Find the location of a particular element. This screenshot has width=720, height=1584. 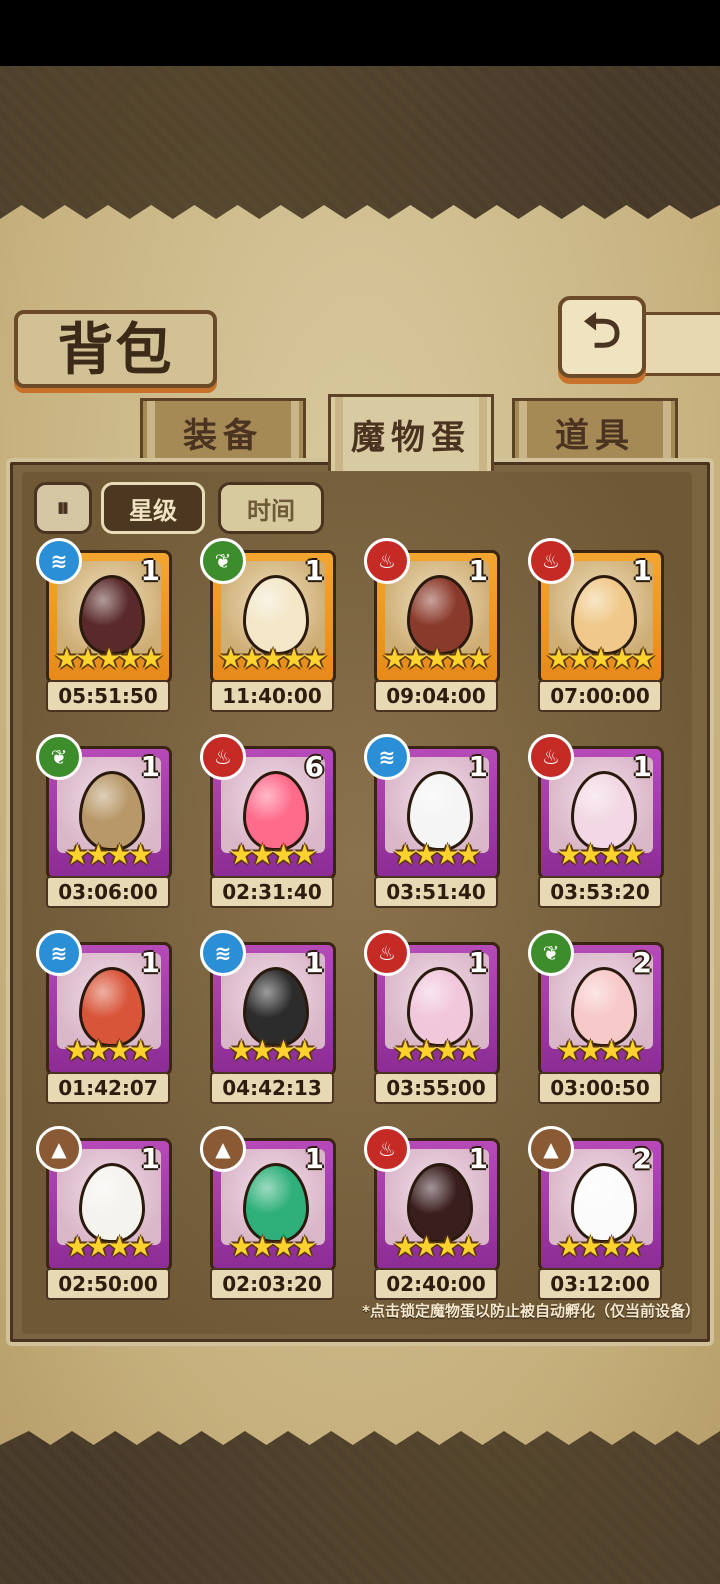

hint-text: *点击锁定魔物蛋以防止被自动孵化（仅当前设备） is located at coordinates (531, 1311).